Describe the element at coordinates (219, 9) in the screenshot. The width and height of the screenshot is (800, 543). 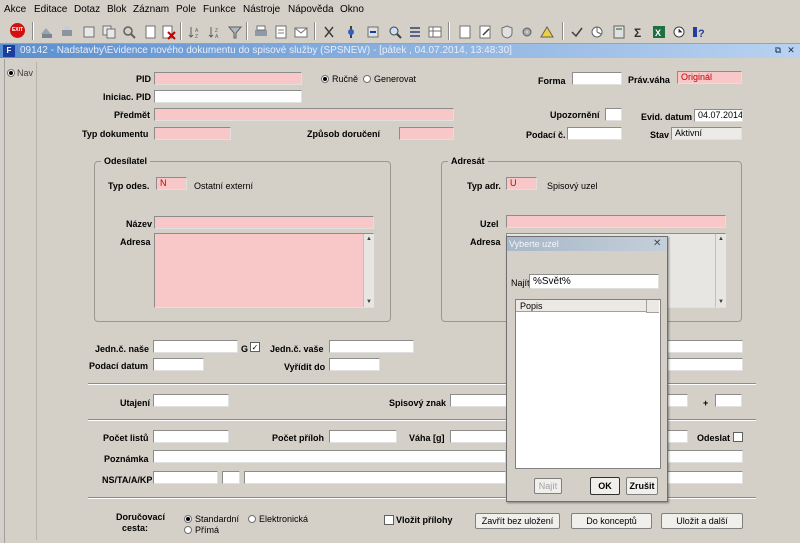
I see `menu-funkce: Funkce` at that location.